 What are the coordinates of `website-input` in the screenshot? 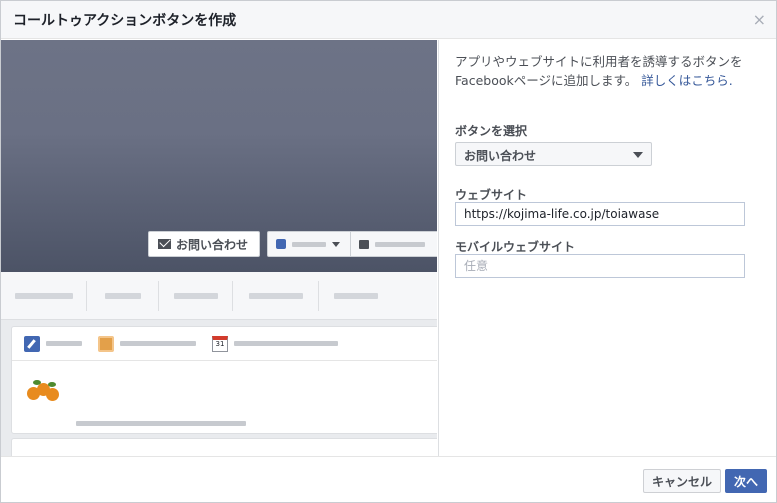 It's located at (600, 214).